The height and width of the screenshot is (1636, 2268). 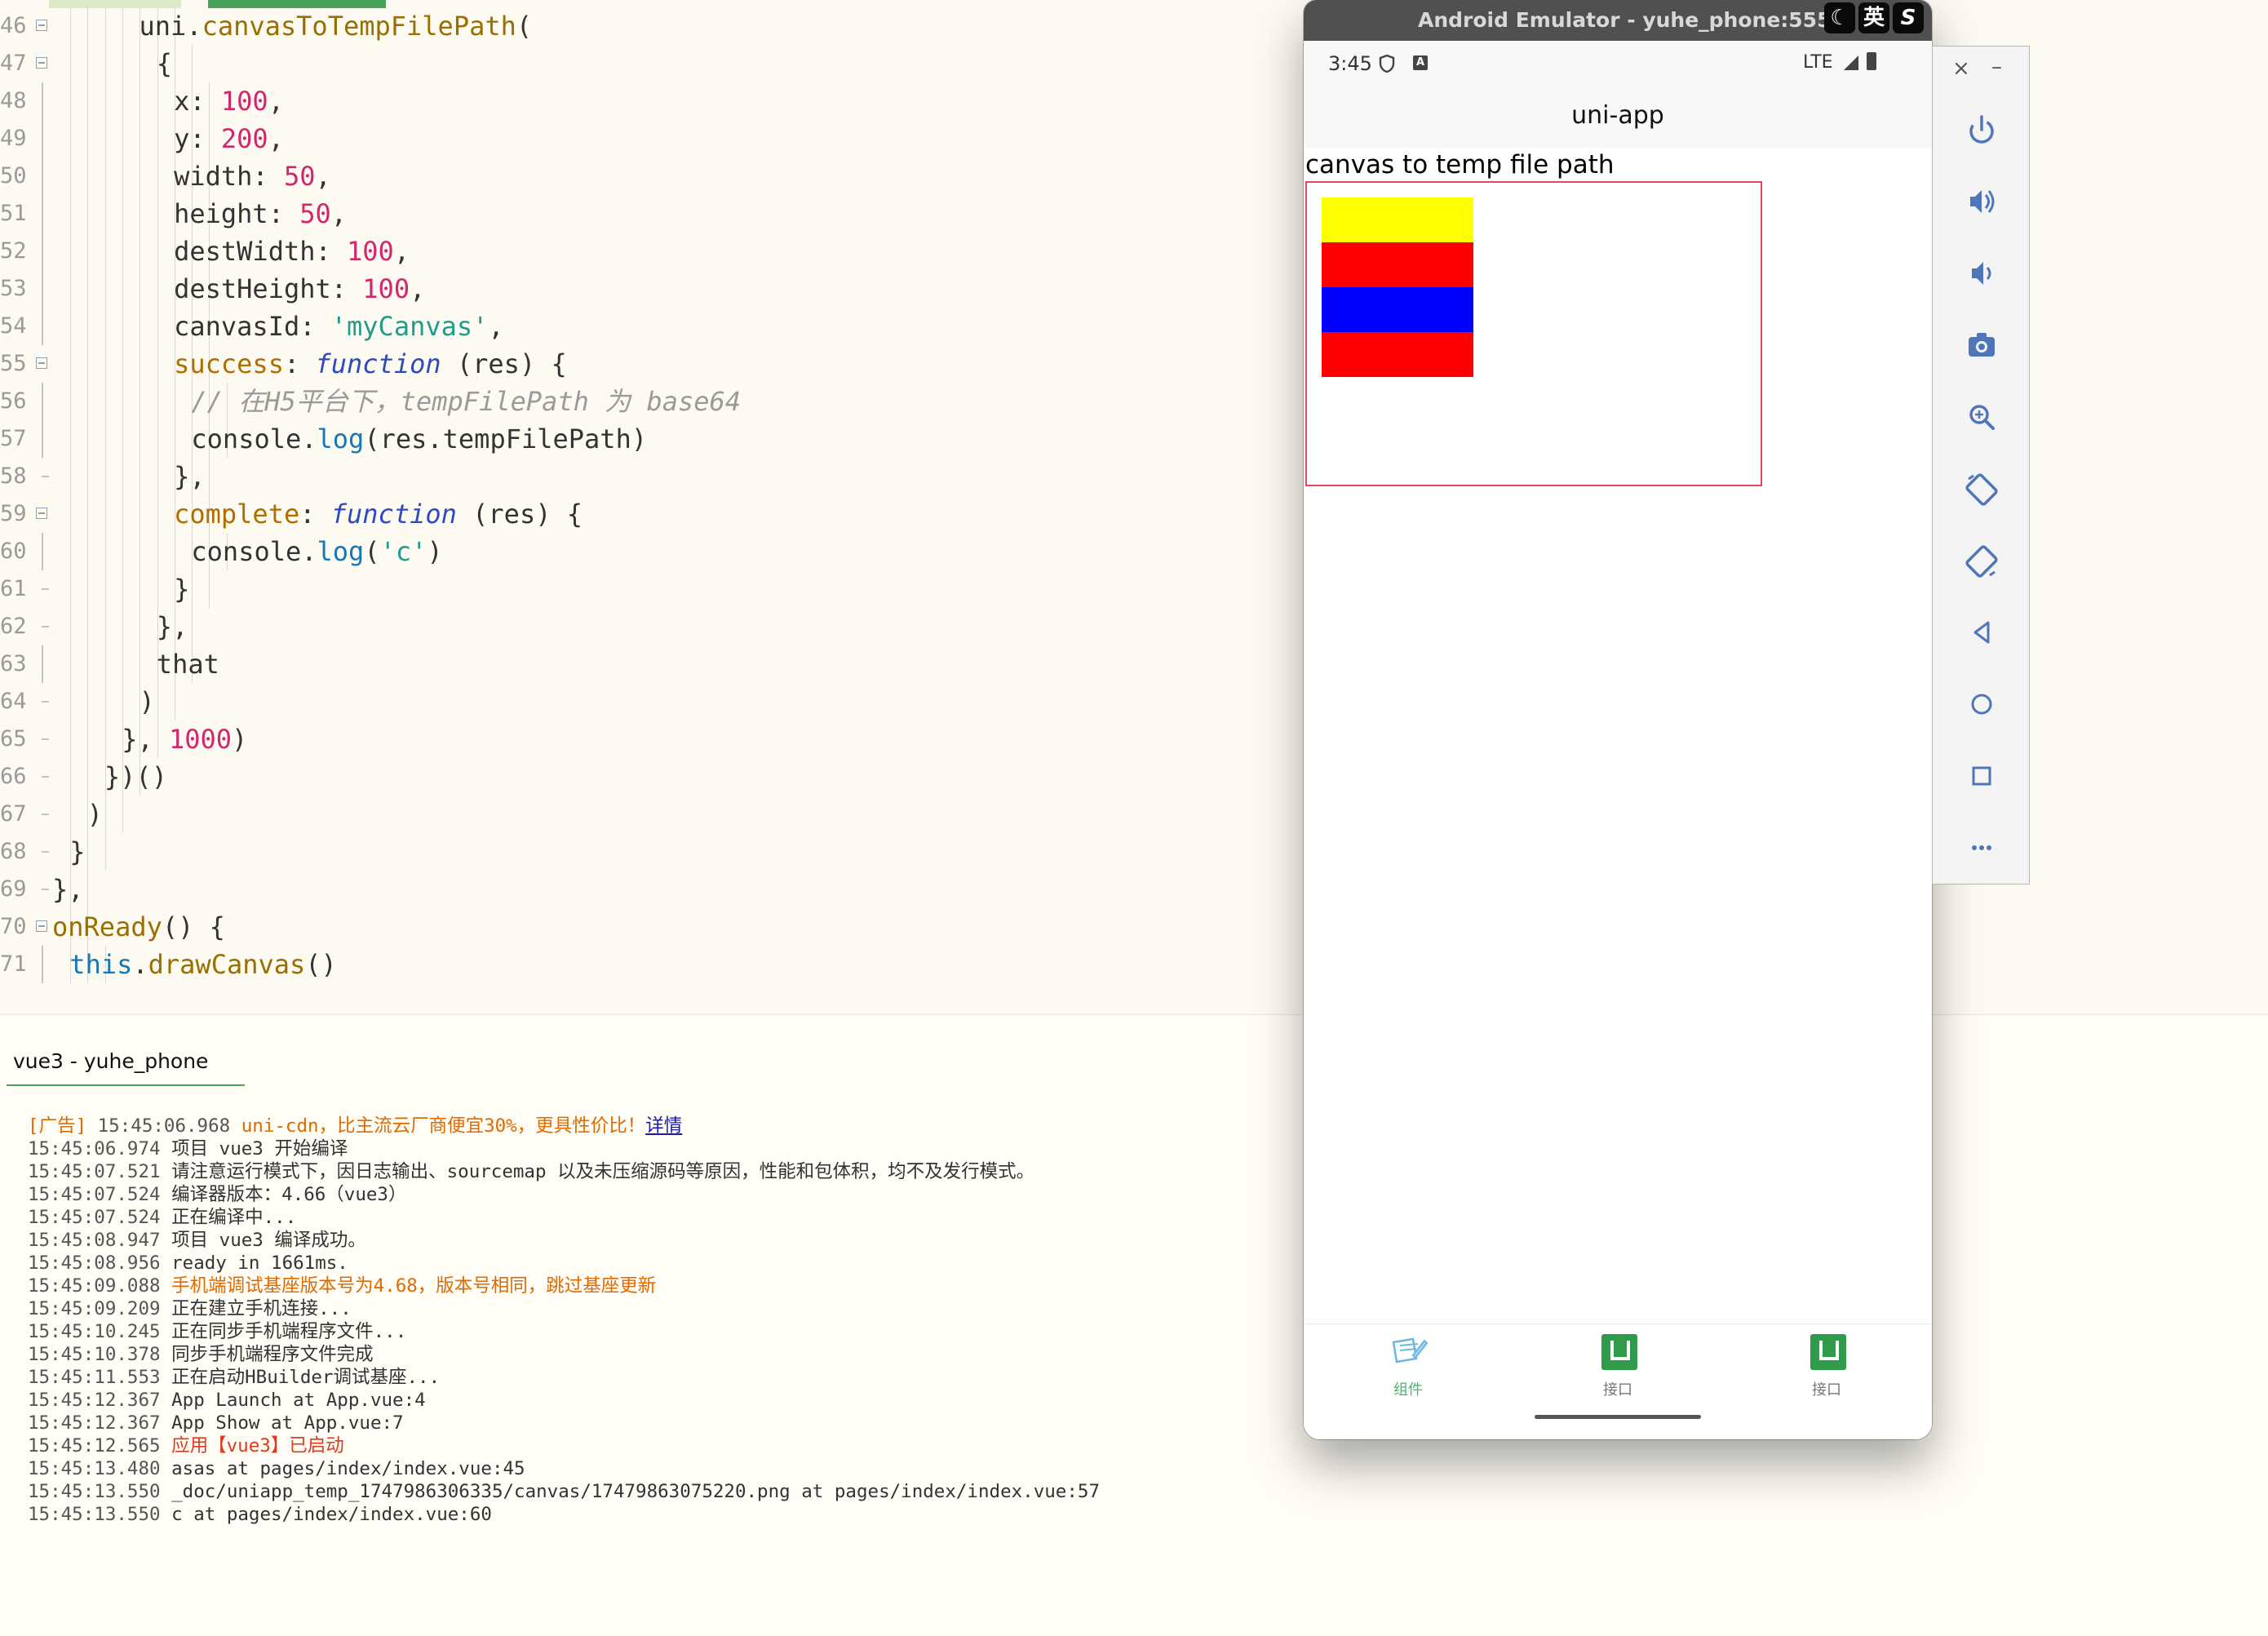 What do you see at coordinates (652, 852) in the screenshot?
I see `code-line: 68}` at bounding box center [652, 852].